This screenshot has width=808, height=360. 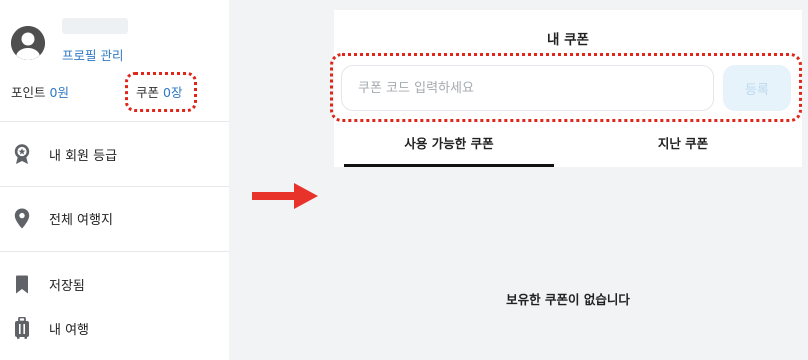 What do you see at coordinates (22, 284) in the screenshot?
I see `bookmark-icon` at bounding box center [22, 284].